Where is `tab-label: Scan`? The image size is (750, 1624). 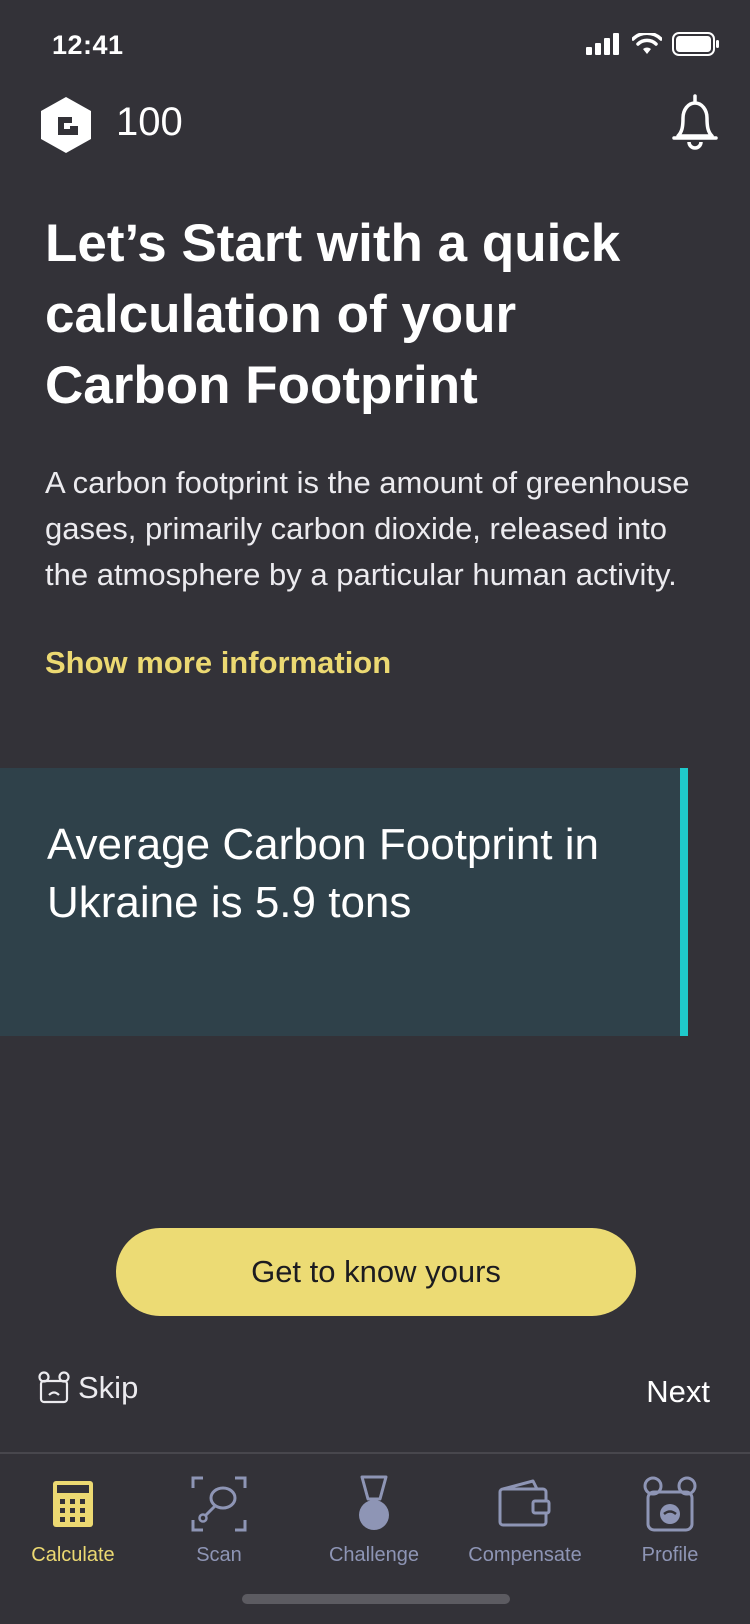 tab-label: Scan is located at coordinates (219, 1555).